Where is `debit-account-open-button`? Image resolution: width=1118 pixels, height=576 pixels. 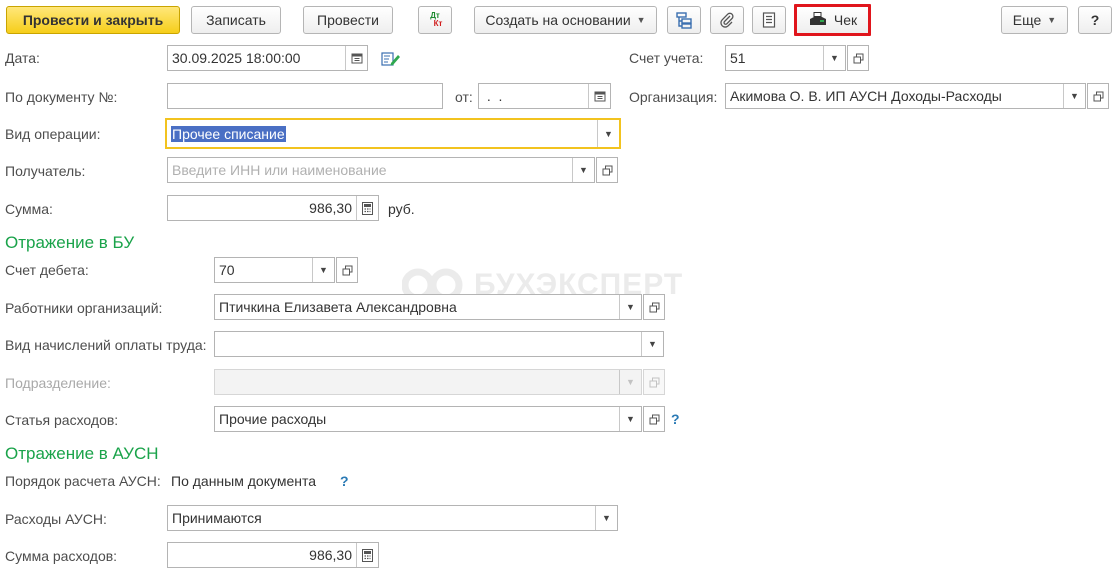 debit-account-open-button is located at coordinates (347, 270).